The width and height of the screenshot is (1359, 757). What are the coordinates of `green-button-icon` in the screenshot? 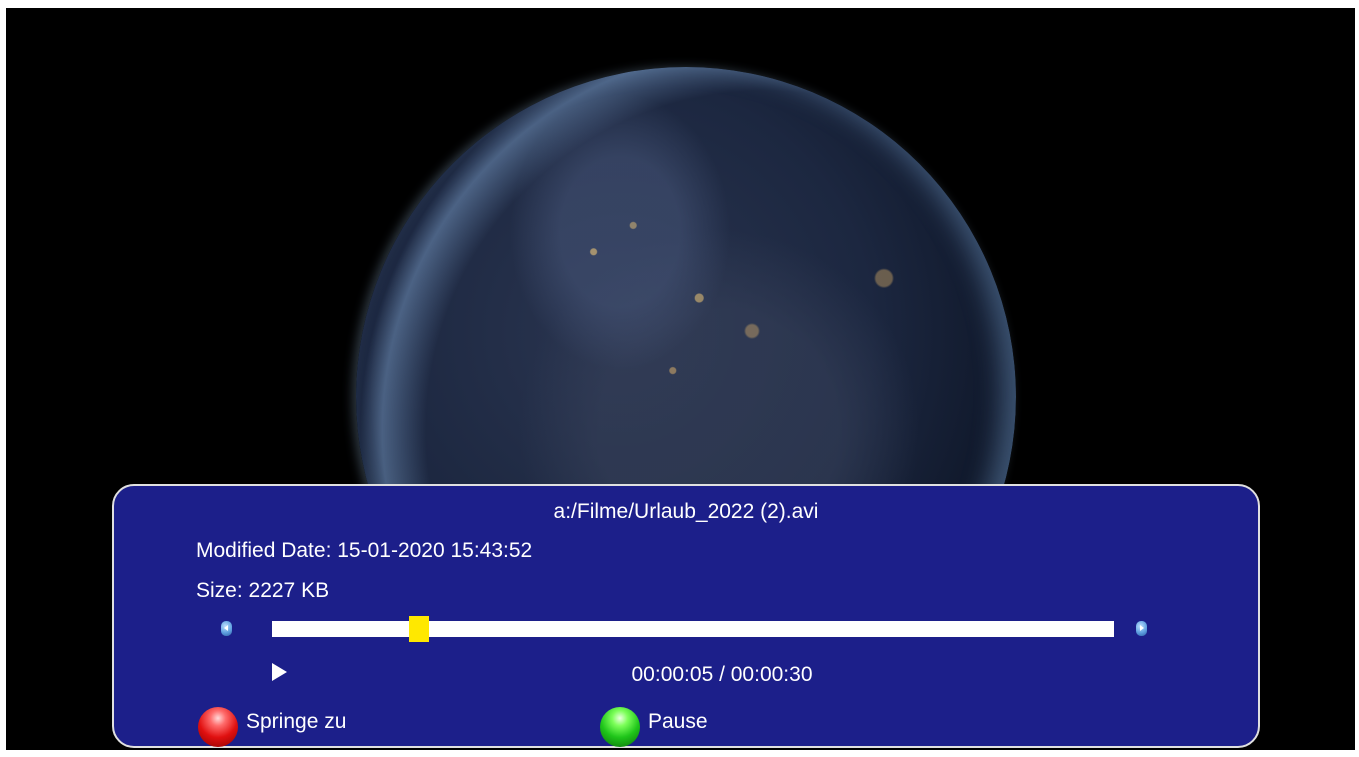 It's located at (620, 727).